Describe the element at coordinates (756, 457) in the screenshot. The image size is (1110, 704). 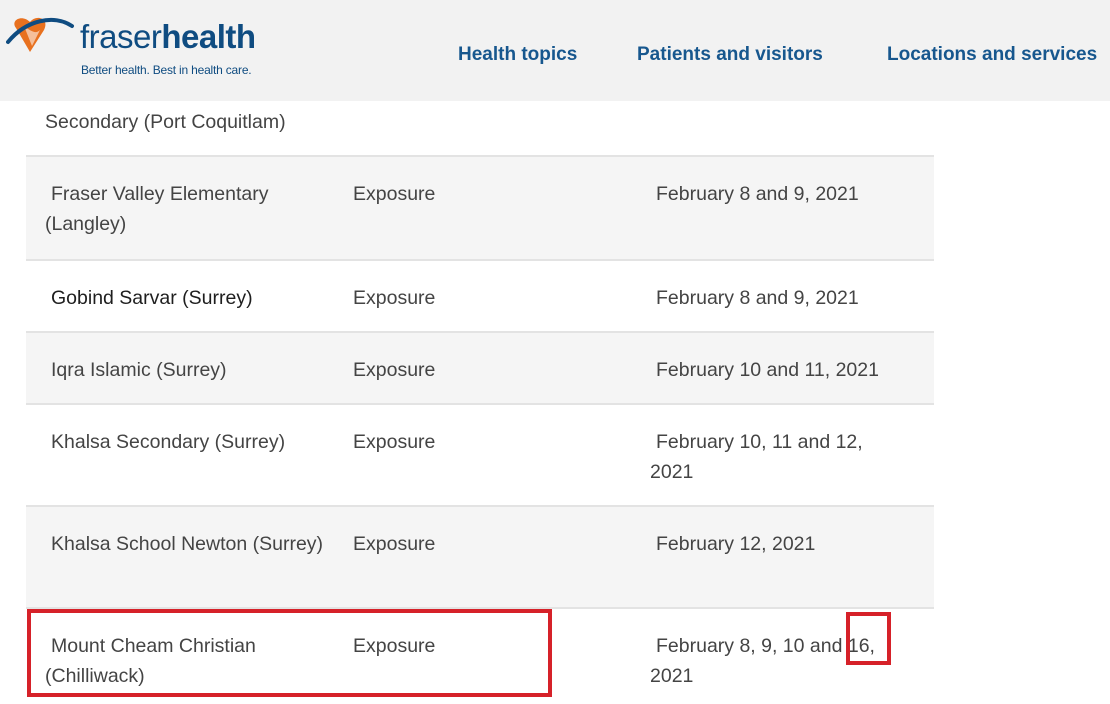
I see `exposure-dates: February 10, 11 and 12, 2021` at that location.